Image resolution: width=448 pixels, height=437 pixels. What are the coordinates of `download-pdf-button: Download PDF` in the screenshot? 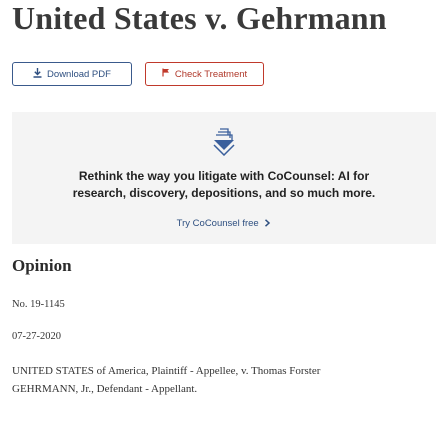 It's located at (72, 74).